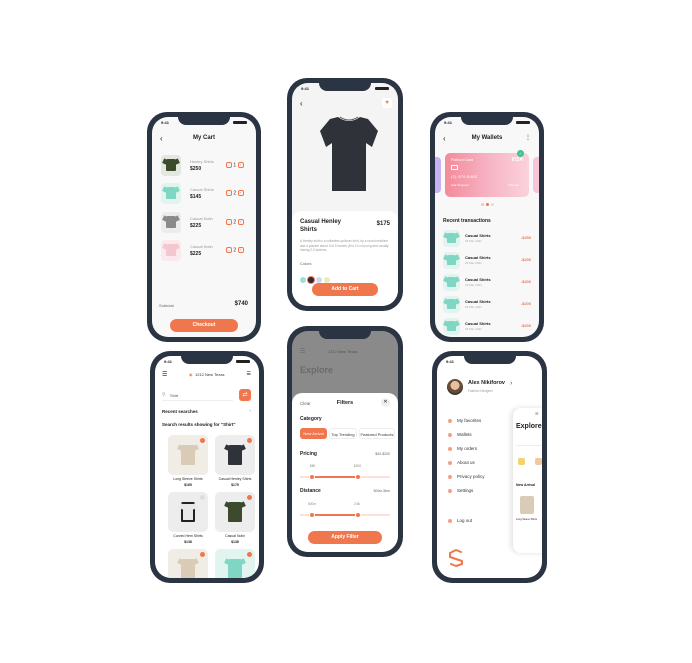 The width and height of the screenshot is (692, 663). What do you see at coordinates (487, 240) in the screenshot?
I see `transaction-row: Casual Shirts 23 Mar 2021 -$250` at bounding box center [487, 240].